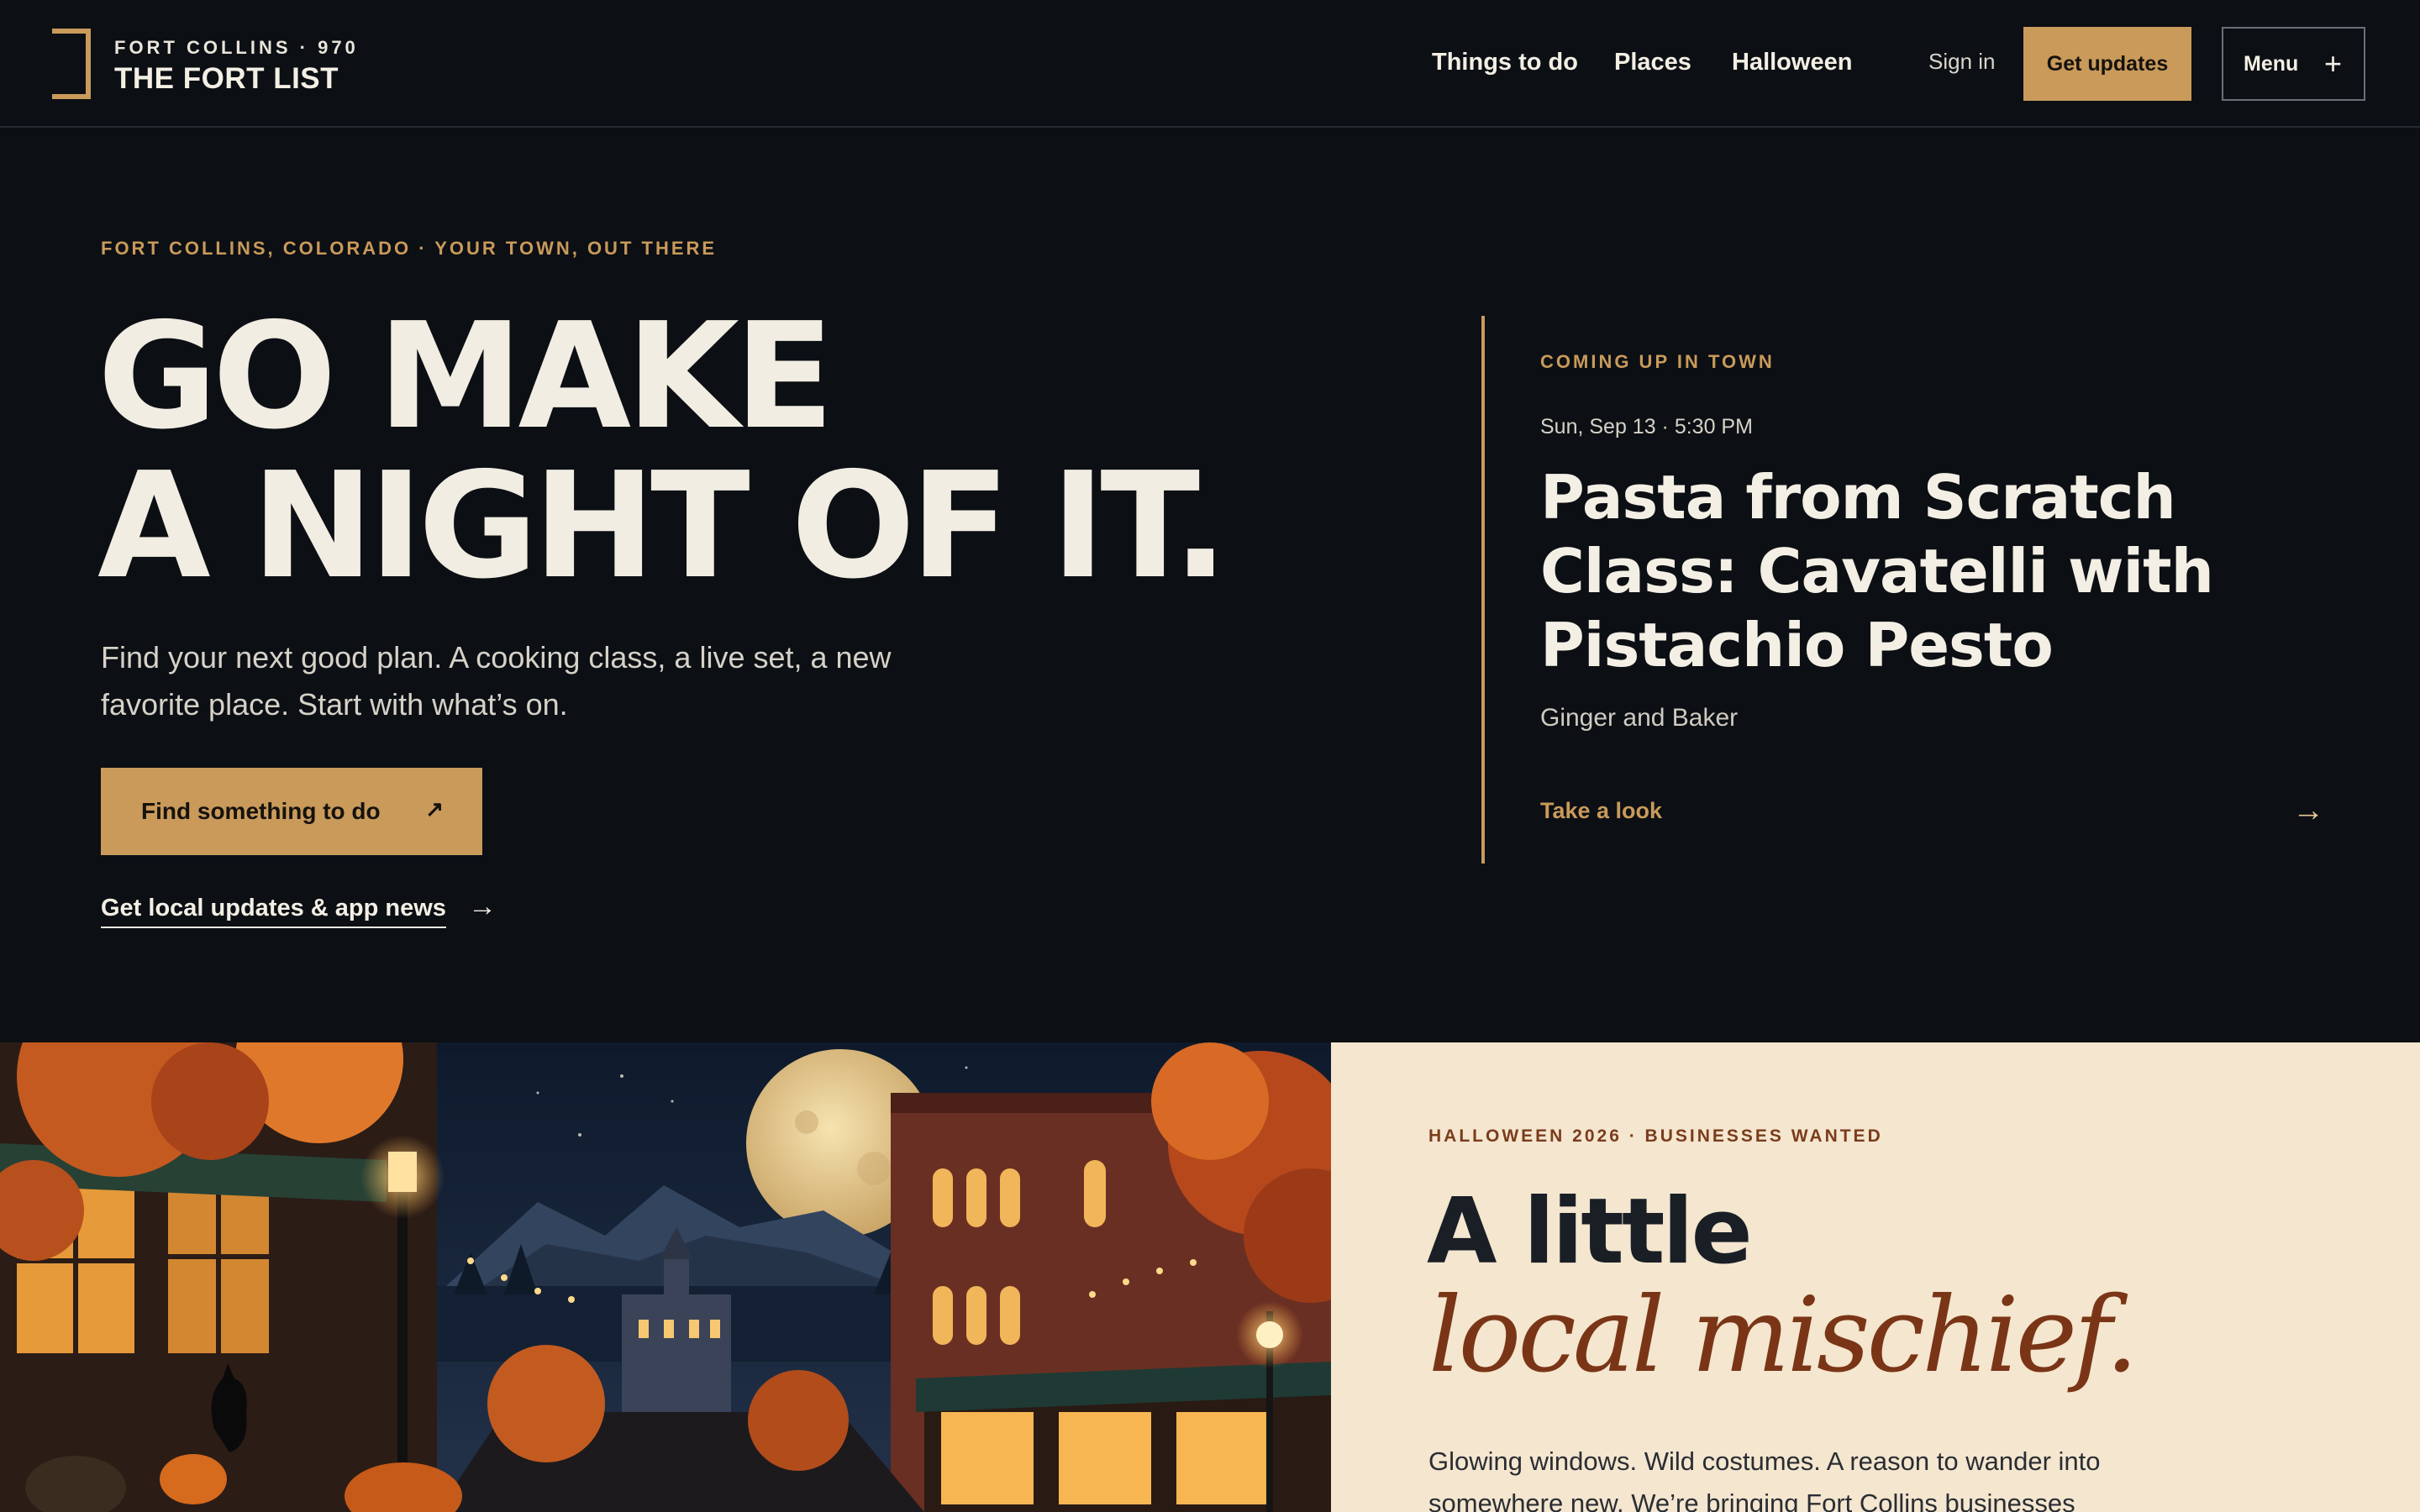 Image resolution: width=2420 pixels, height=1512 pixels. What do you see at coordinates (261, 811) in the screenshot?
I see `find-something-label: Find something to do` at bounding box center [261, 811].